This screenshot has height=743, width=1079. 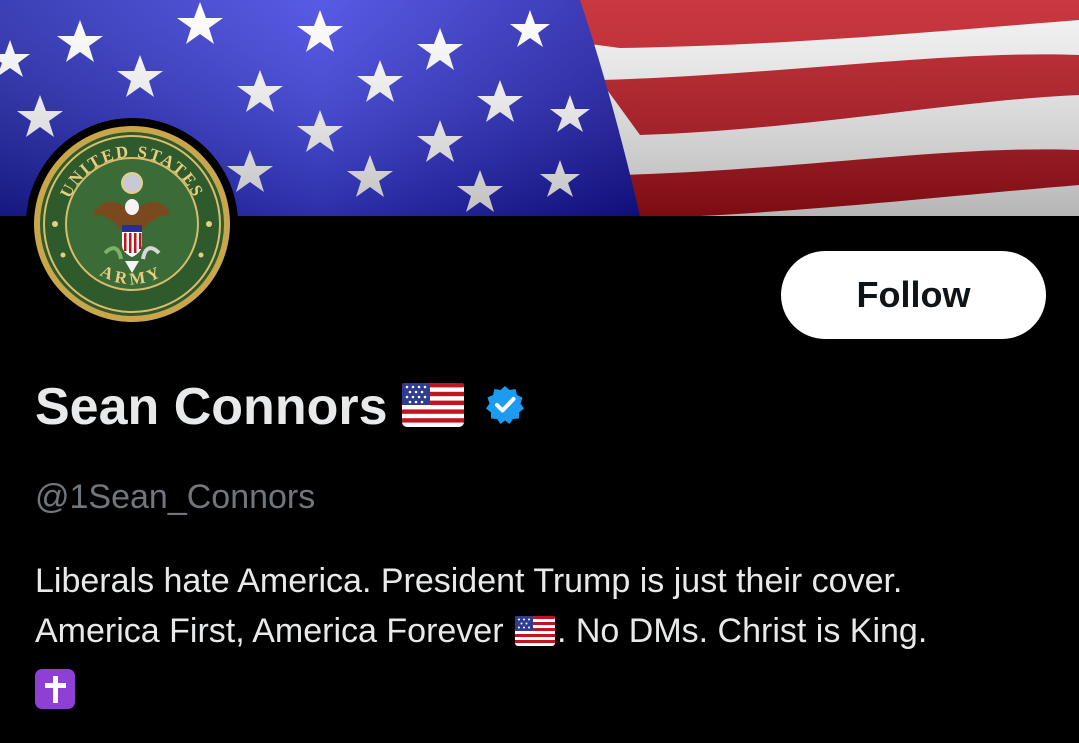 I want to click on bio-line, so click(x=550, y=685).